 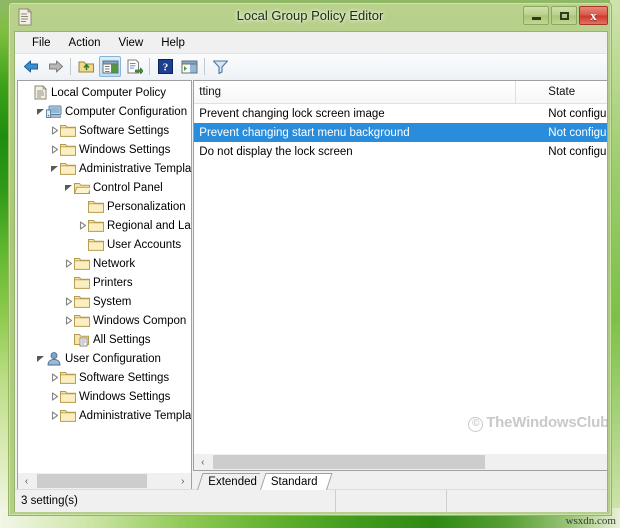 I want to click on tree-node-label: Personalization, so click(x=146, y=206).